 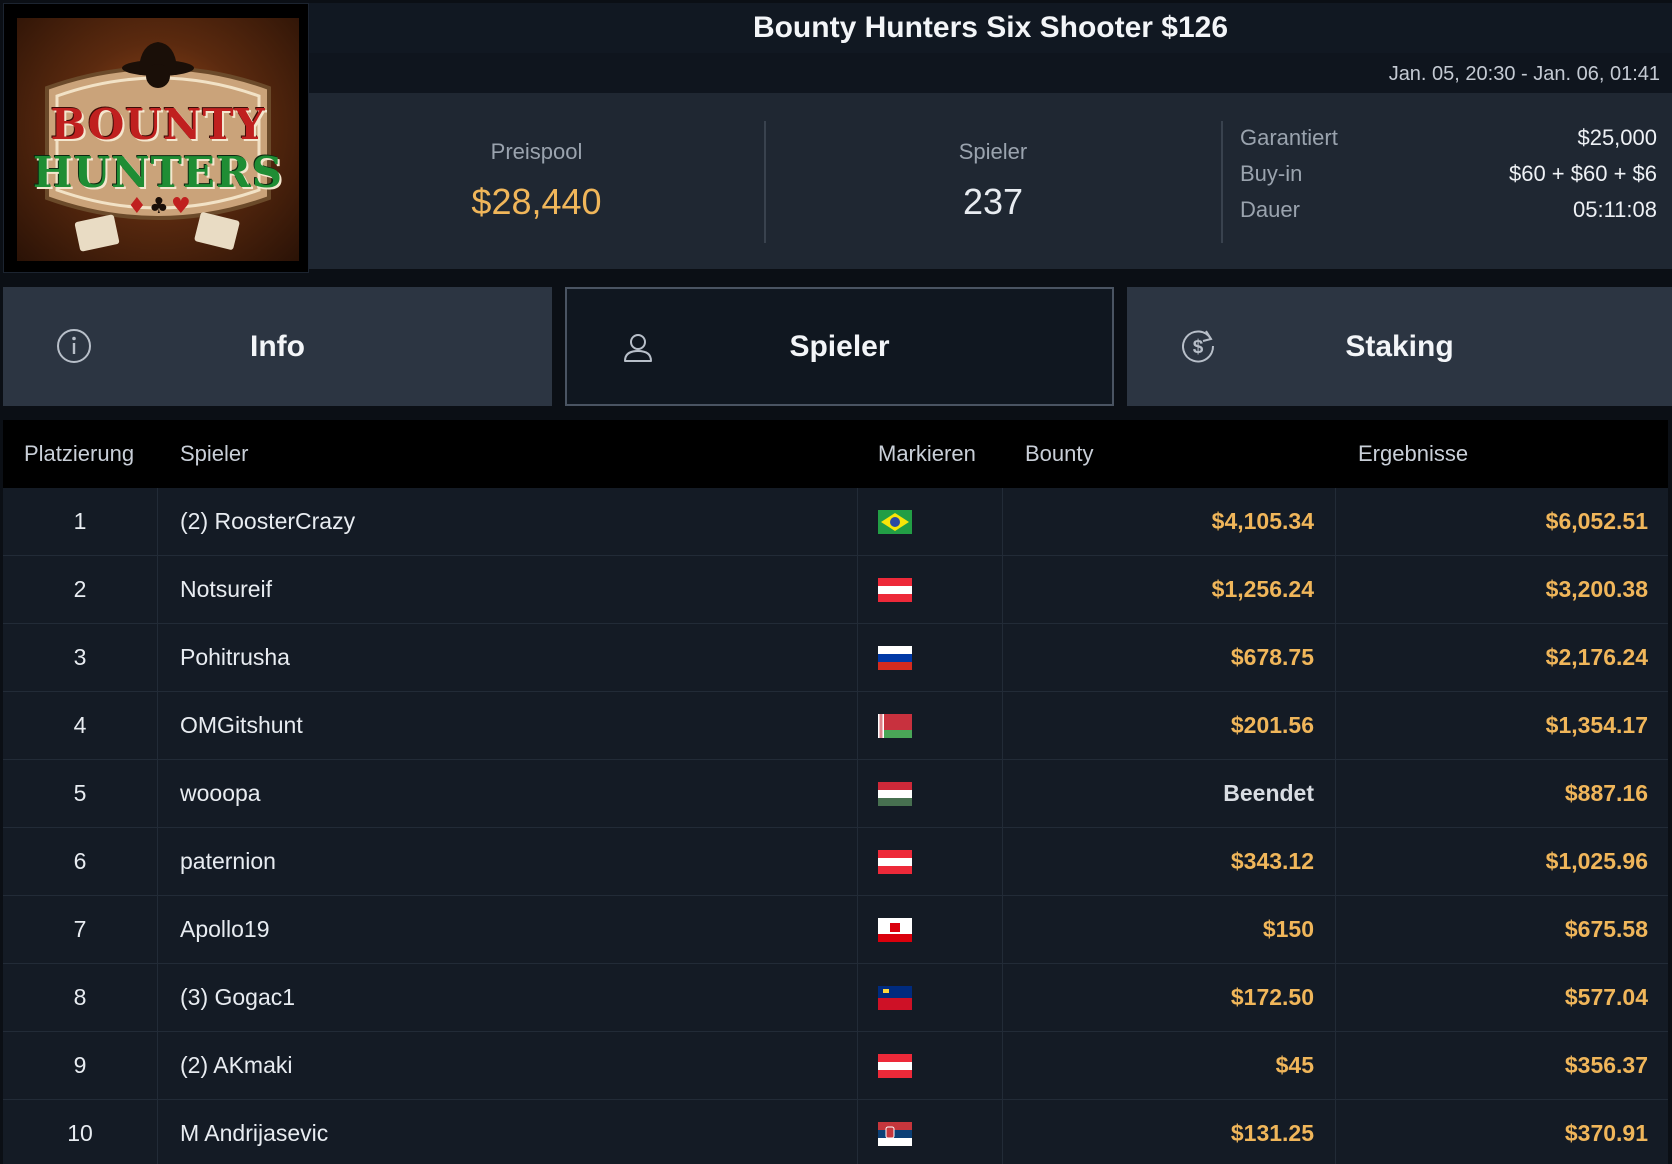 I want to click on row-player-name: Apollo19, so click(x=508, y=929).